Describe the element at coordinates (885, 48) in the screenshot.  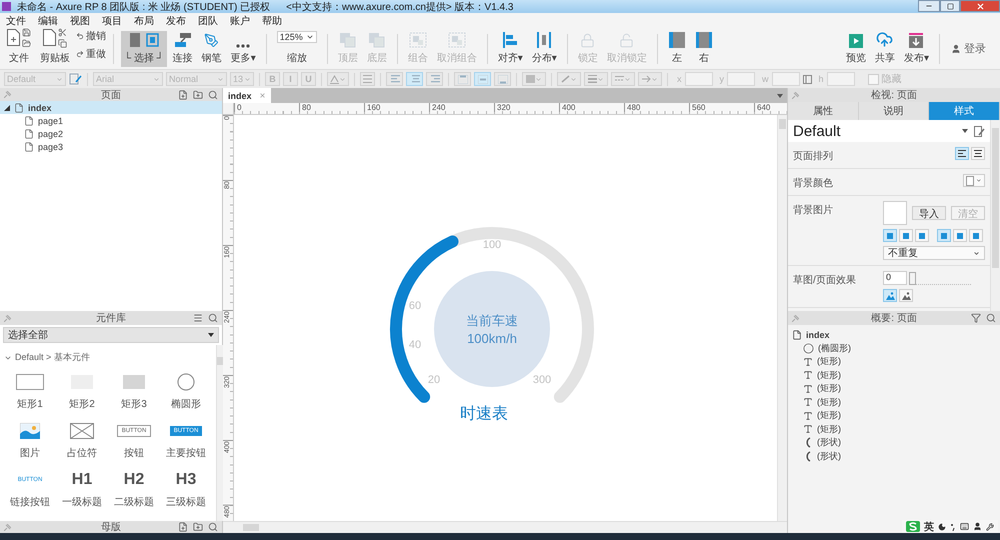
I see `share-button: 共享` at that location.